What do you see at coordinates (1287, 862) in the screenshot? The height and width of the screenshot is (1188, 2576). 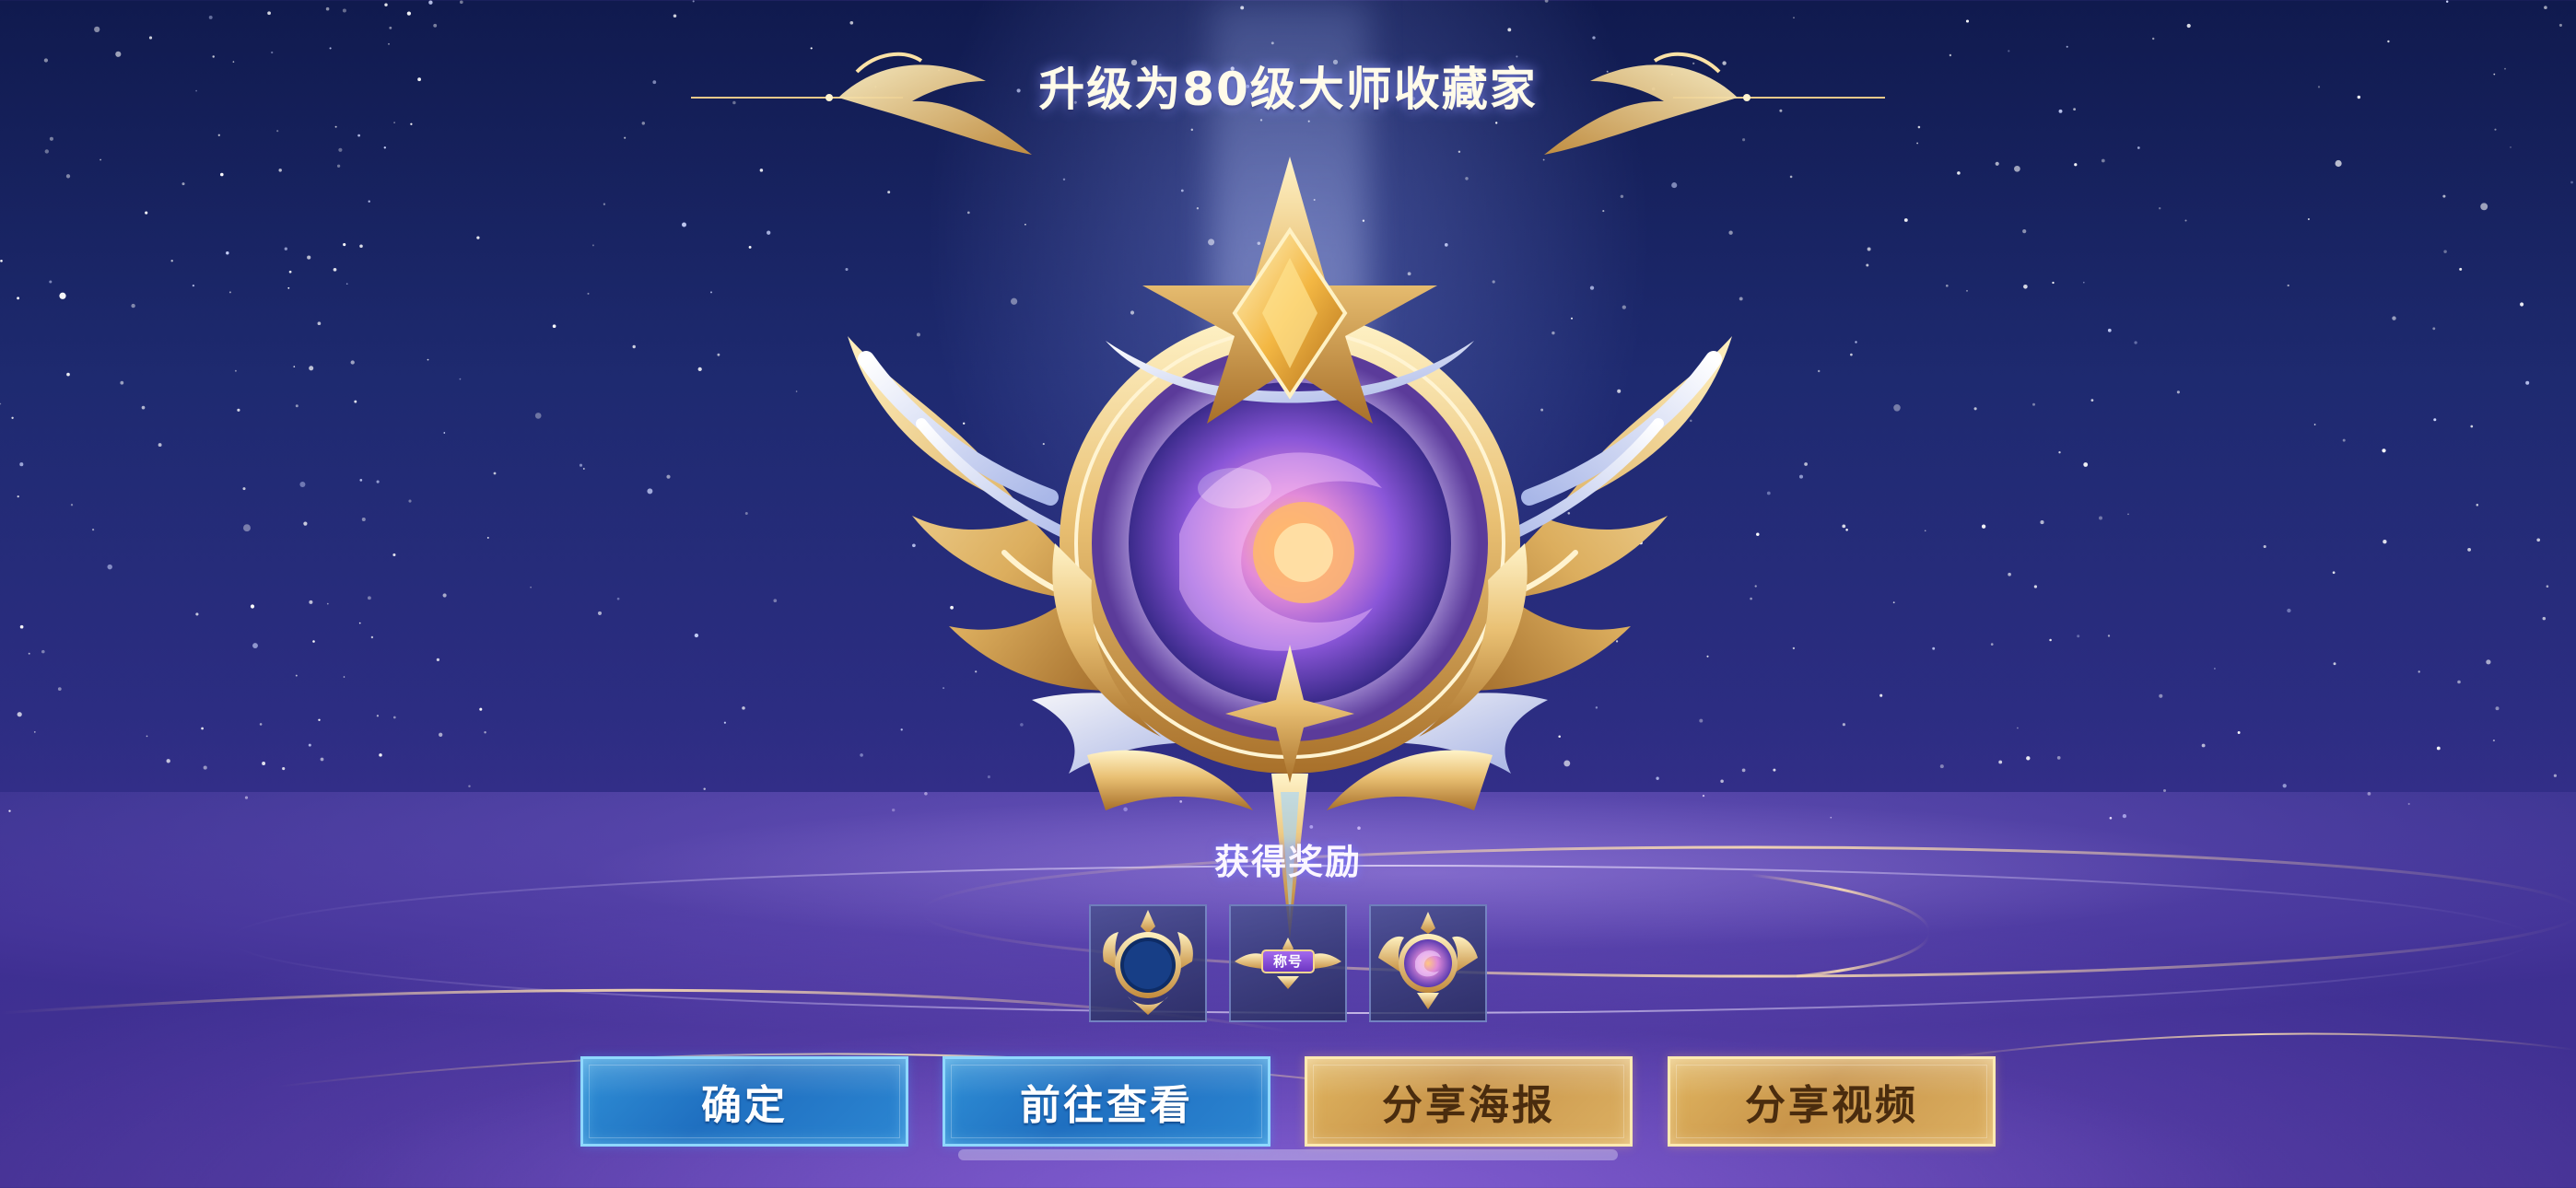 I see `rewards-label: 获得奖励` at bounding box center [1287, 862].